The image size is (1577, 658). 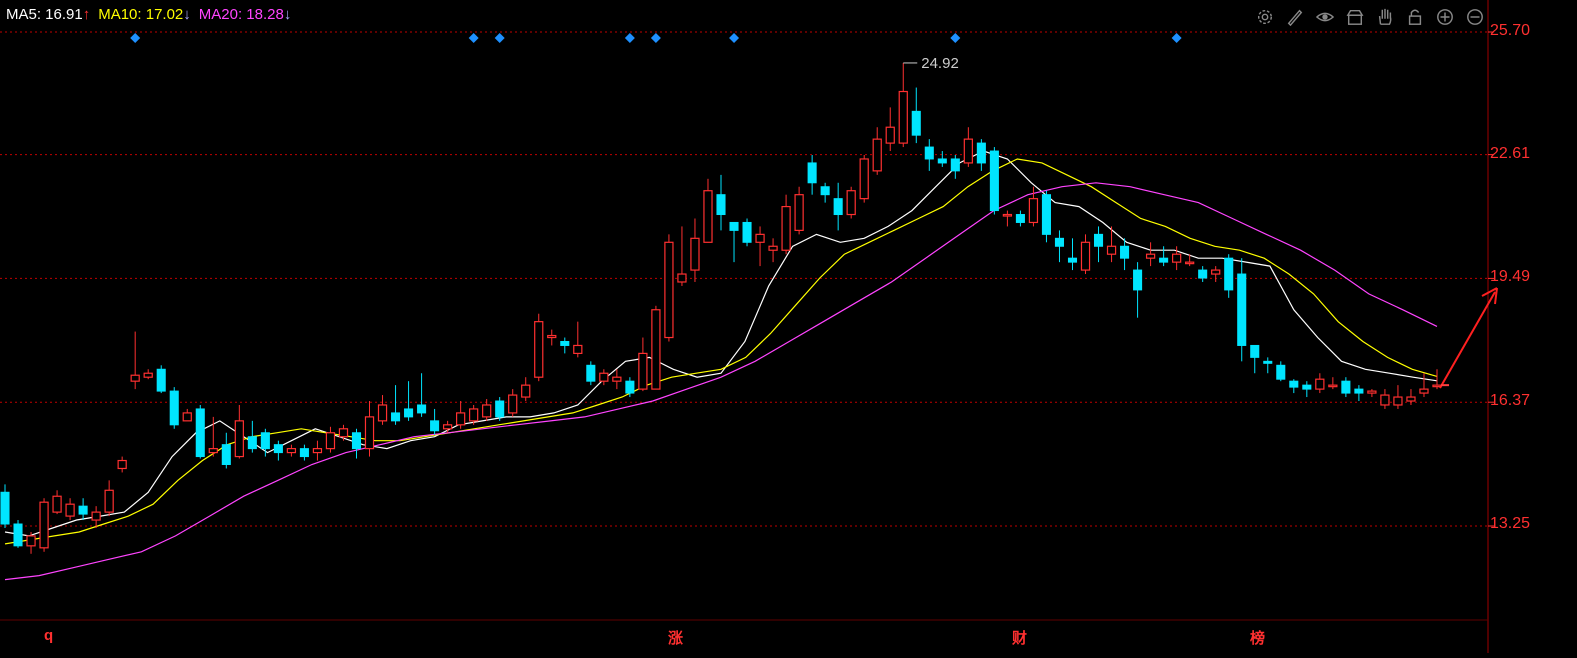 I want to click on store-button, so click(x=1355, y=17).